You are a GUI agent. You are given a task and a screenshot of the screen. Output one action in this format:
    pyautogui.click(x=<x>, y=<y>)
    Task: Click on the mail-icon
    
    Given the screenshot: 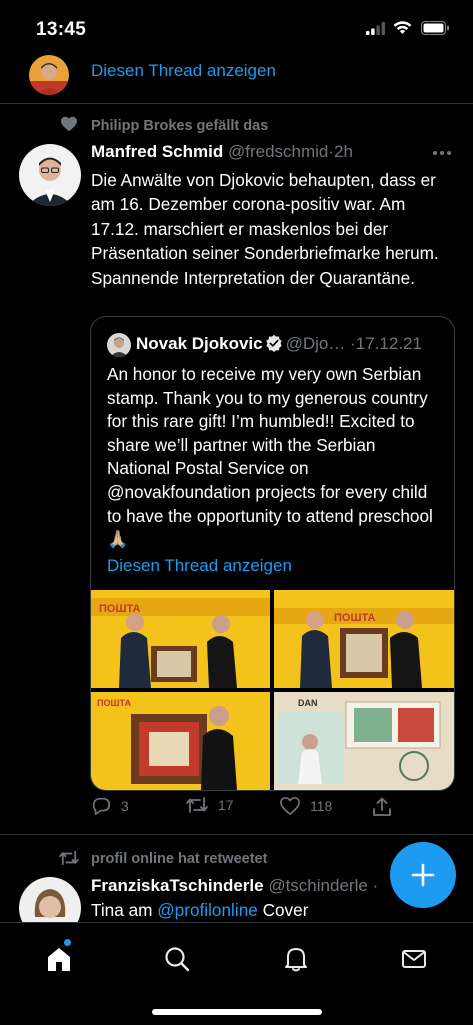 What is the action you would take?
    pyautogui.click(x=414, y=959)
    